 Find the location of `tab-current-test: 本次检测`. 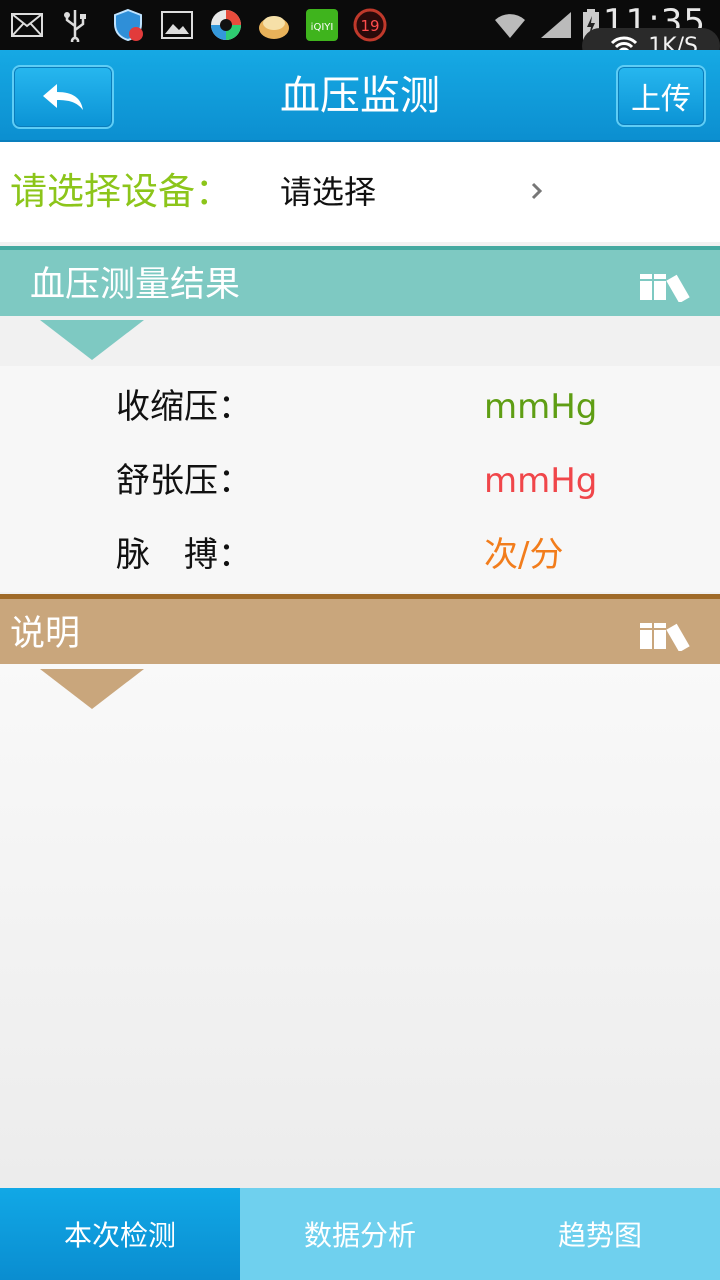

tab-current-test: 本次检测 is located at coordinates (120, 1234).